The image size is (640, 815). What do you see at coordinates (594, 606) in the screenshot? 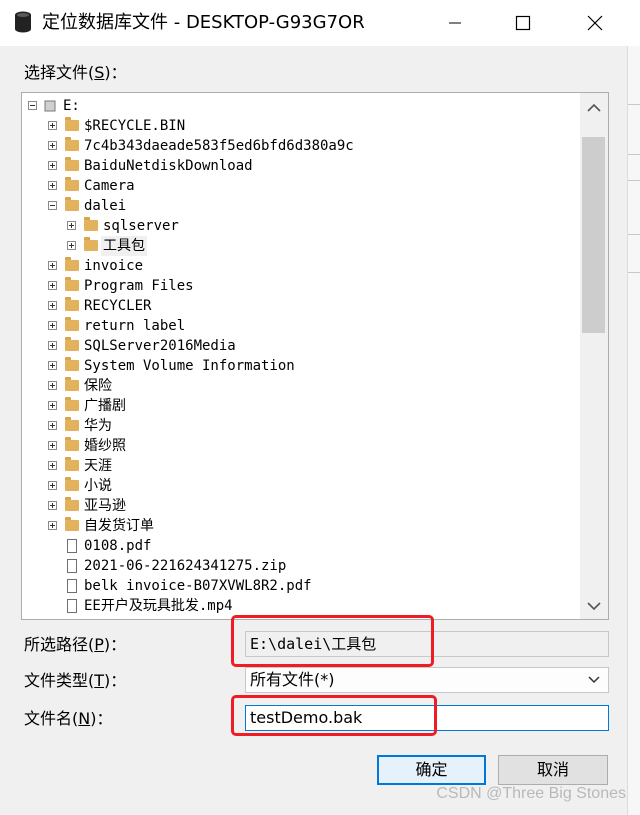
I see `scroll-down-icon` at bounding box center [594, 606].